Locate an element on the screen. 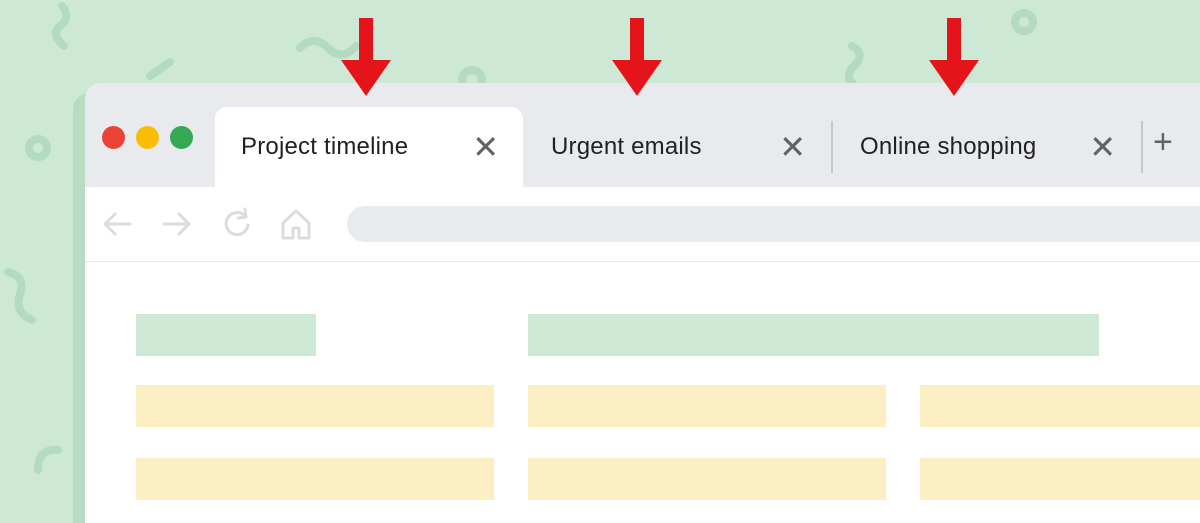 The width and height of the screenshot is (1200, 523). minimize-window-button is located at coordinates (147, 137).